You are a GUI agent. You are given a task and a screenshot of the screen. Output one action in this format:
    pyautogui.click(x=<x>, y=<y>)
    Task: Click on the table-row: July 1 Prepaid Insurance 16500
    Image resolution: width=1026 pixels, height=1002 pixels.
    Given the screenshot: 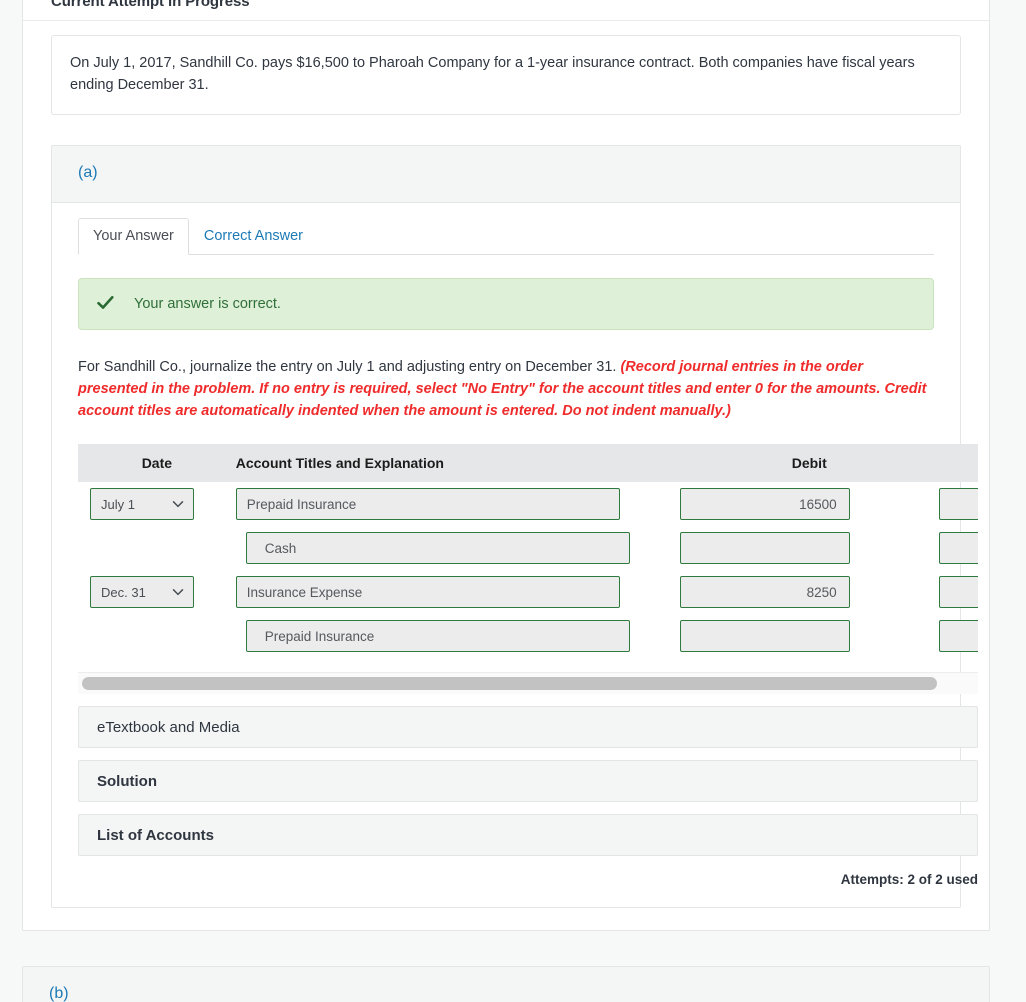 What is the action you would take?
    pyautogui.click(x=528, y=504)
    